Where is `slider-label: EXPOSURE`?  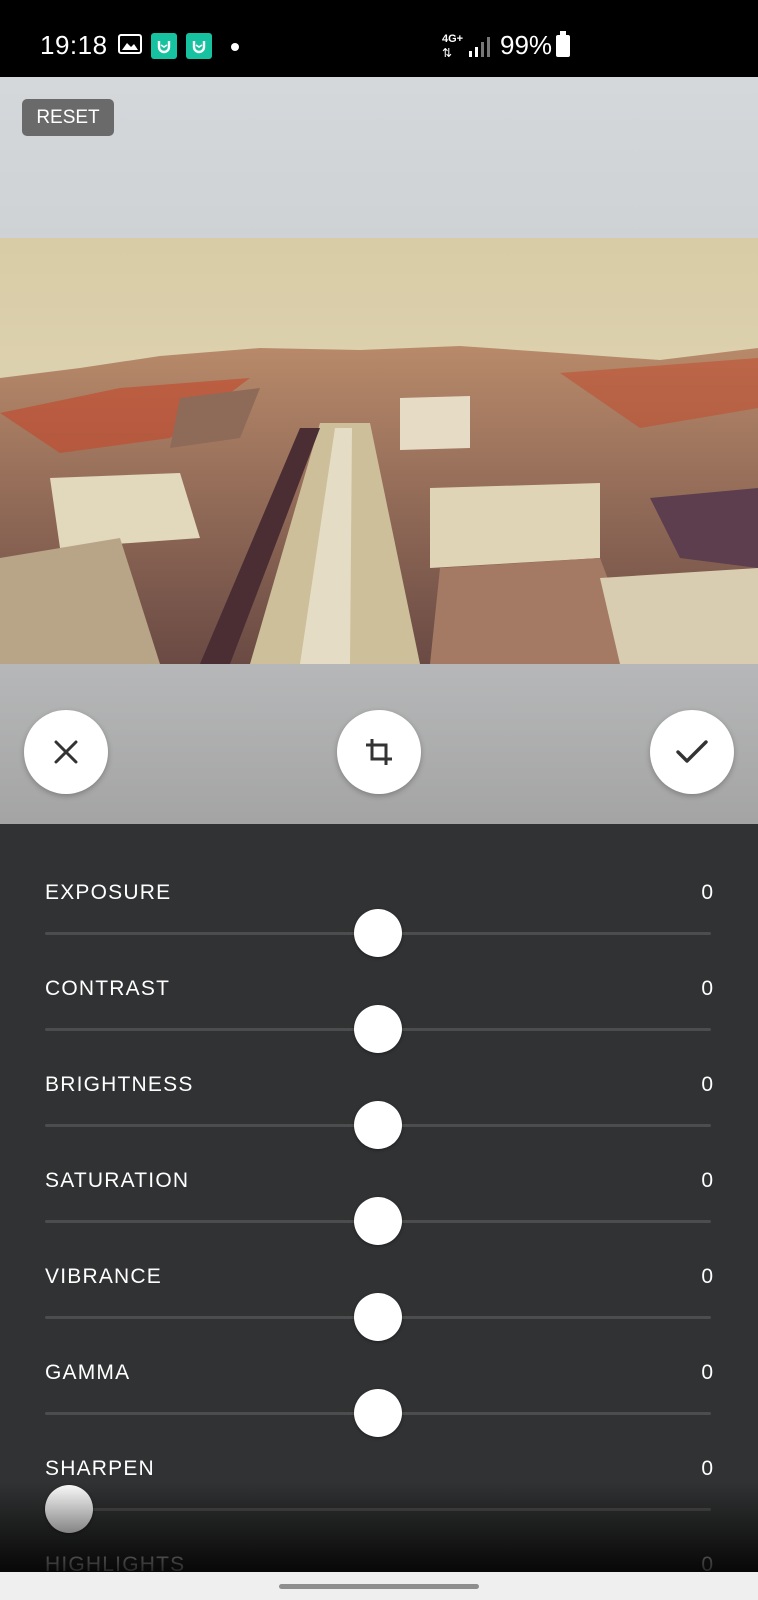 slider-label: EXPOSURE is located at coordinates (108, 892).